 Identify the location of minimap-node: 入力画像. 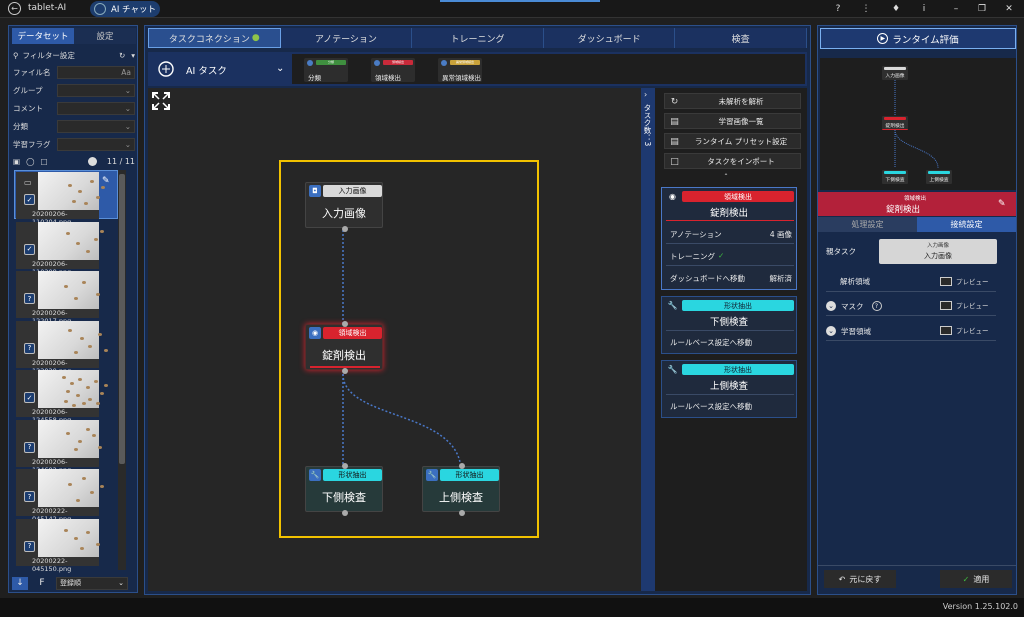
(895, 73).